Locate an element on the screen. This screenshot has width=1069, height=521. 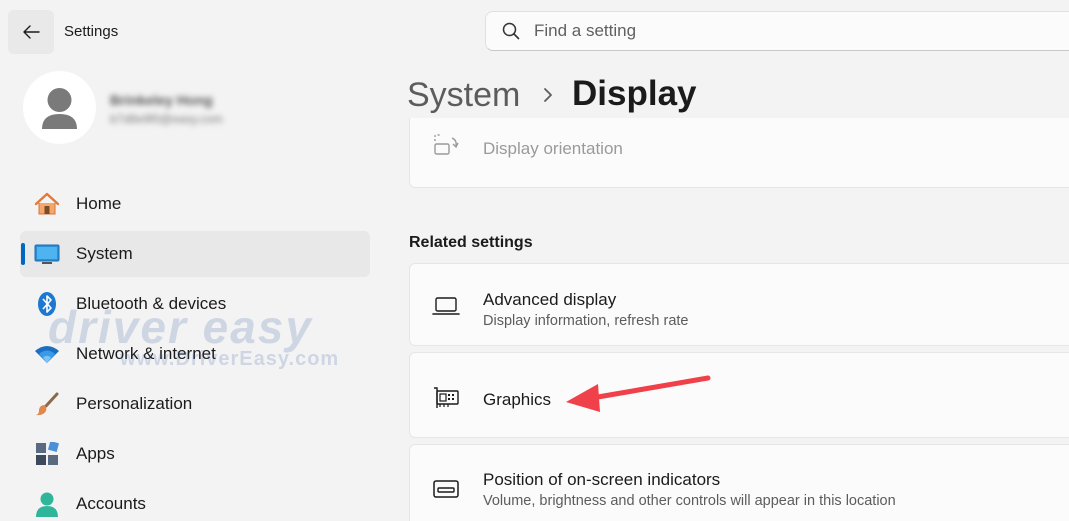
row-subtitle: Display information, refresh rate is located at coordinates (586, 321).